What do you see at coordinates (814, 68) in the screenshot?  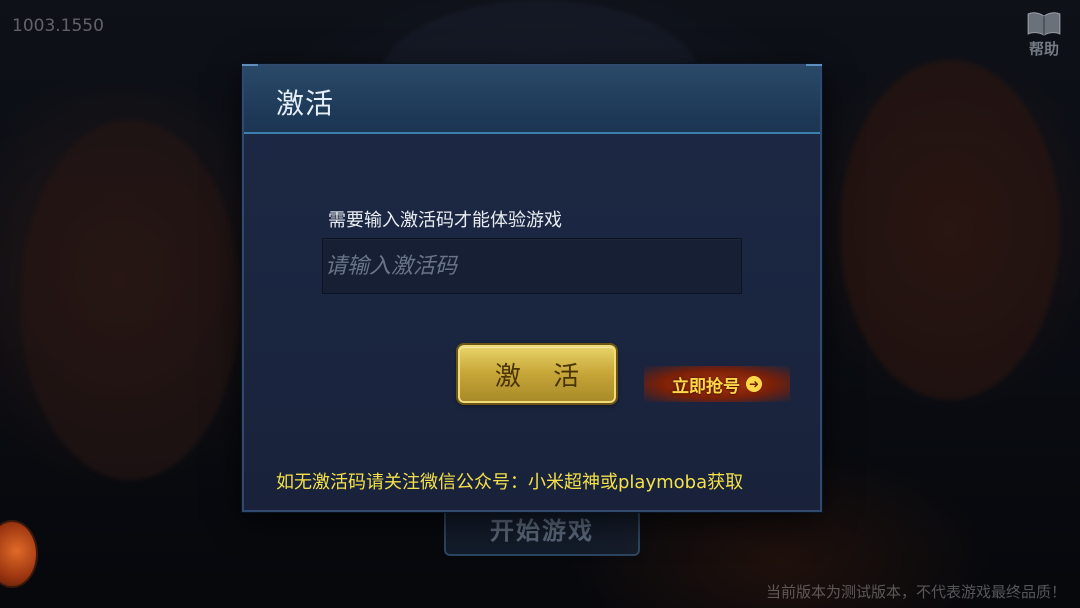 I see `header-corner-right` at bounding box center [814, 68].